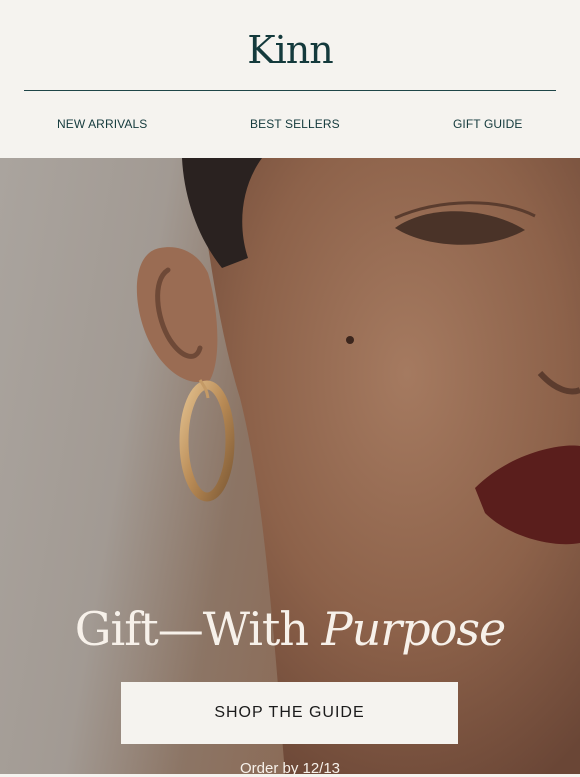 The width and height of the screenshot is (580, 777). I want to click on nav-link-new-arrivals: NEW ARRIVALS, so click(102, 124).